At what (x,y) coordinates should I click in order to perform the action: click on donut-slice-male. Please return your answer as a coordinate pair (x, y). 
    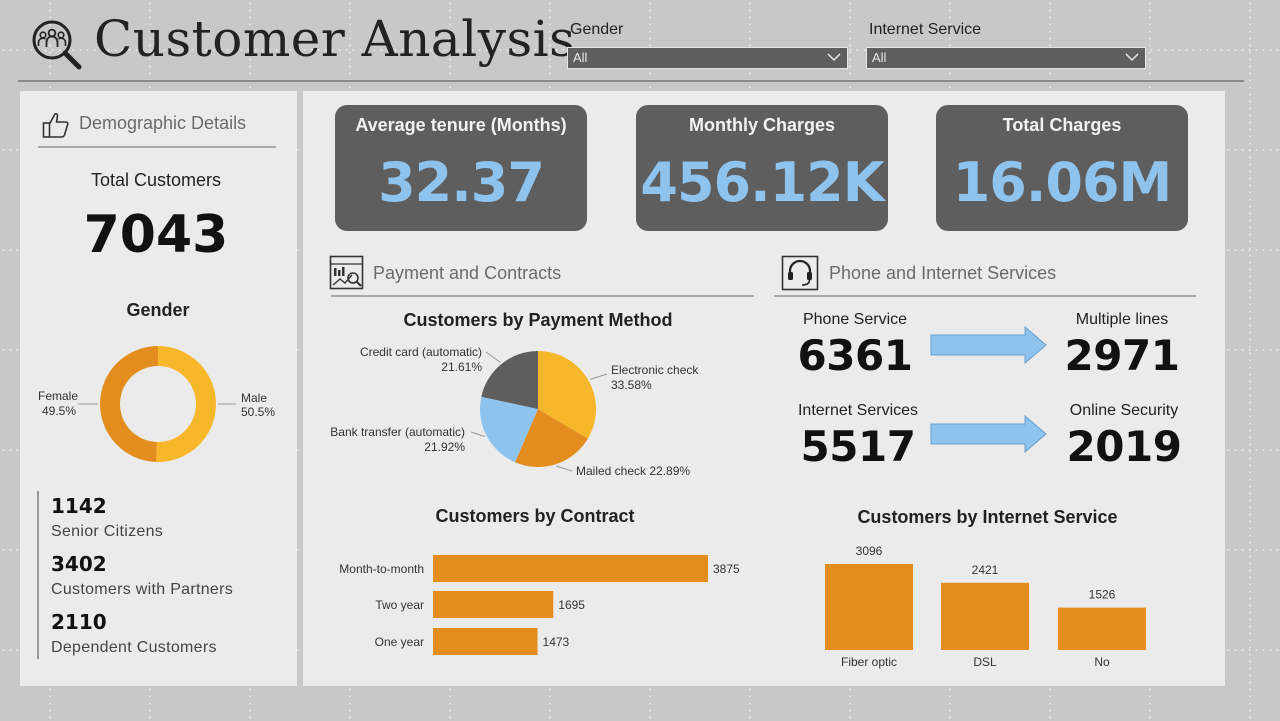
    Looking at the image, I should click on (186, 404).